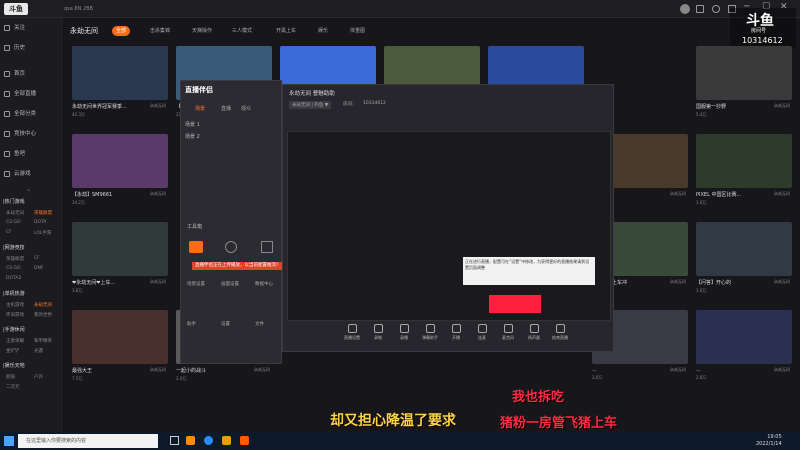  Describe the element at coordinates (231, 247) in the screenshot. I see `mic-icon` at that location.